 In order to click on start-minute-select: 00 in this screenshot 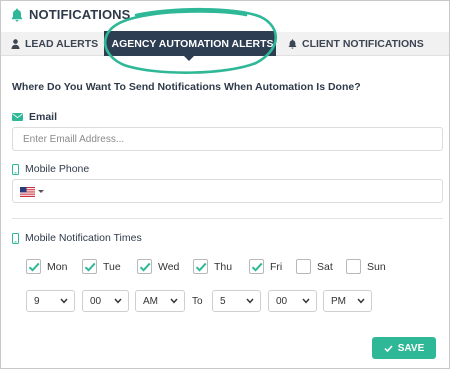, I will do `click(105, 301)`.